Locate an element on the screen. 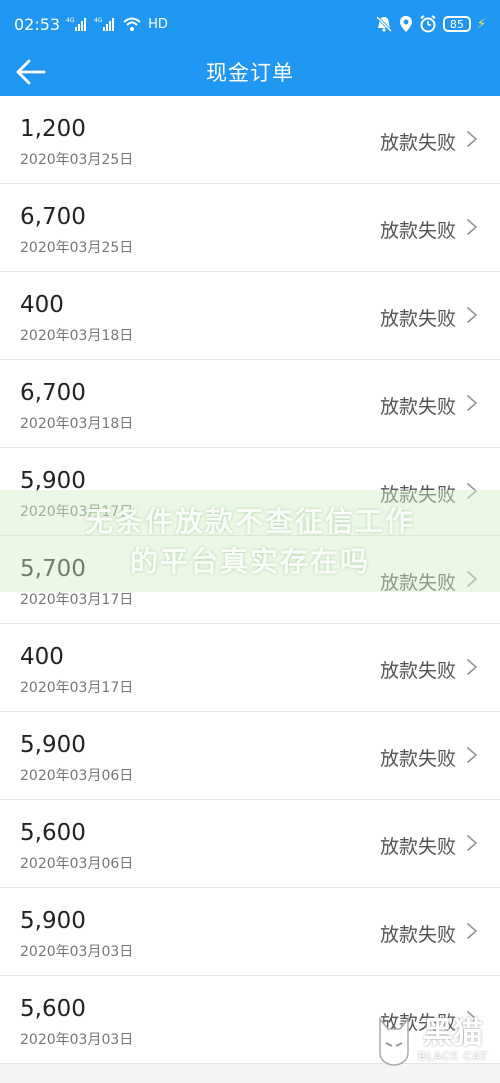  alarm-icon is located at coordinates (428, 24).